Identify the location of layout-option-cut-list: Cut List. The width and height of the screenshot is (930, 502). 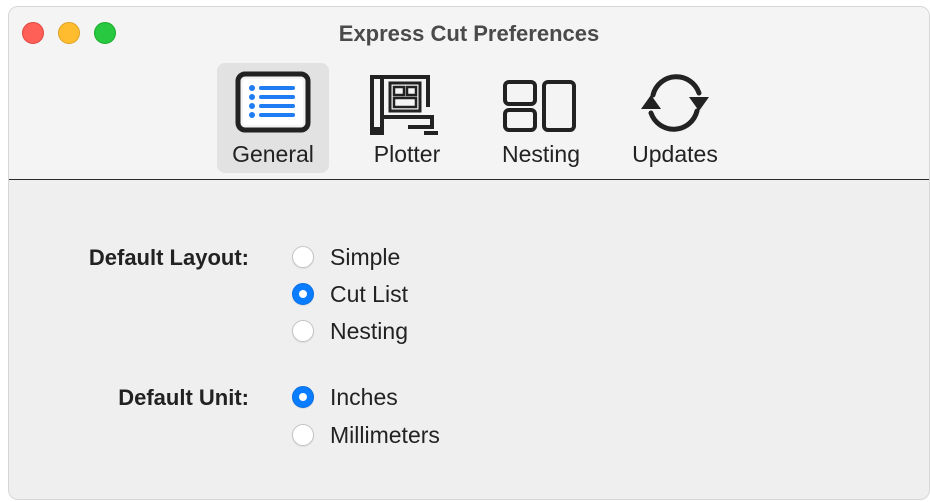
(350, 294).